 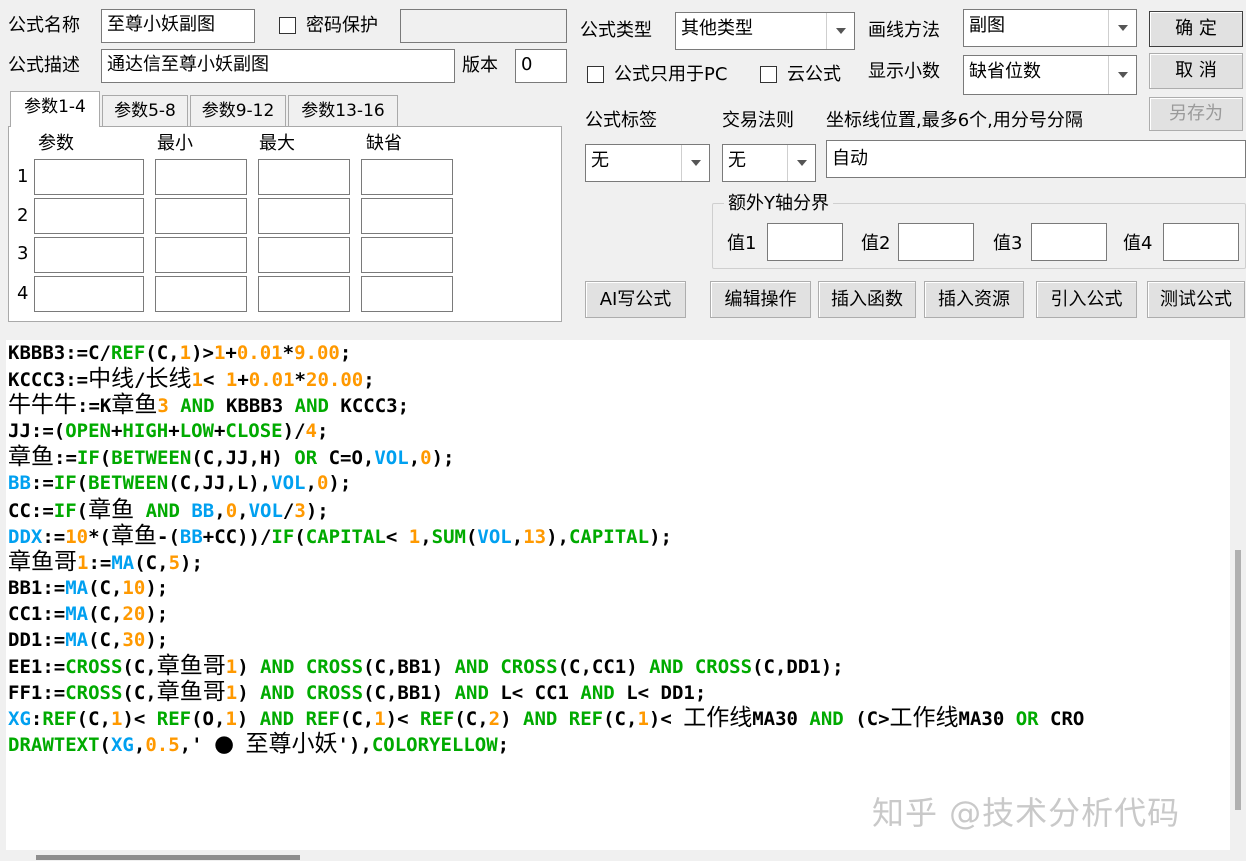 I want to click on param-row-index: 1, so click(x=23, y=176).